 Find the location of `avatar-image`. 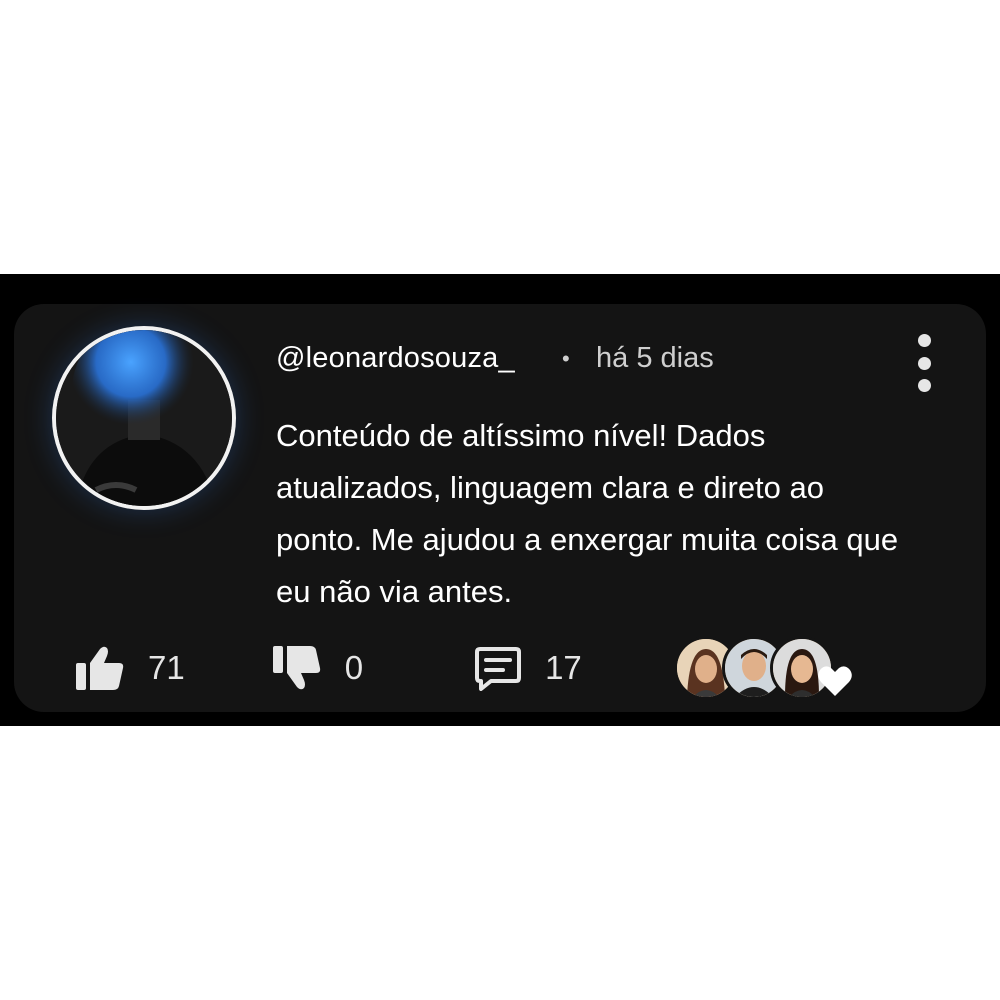

avatar-image is located at coordinates (144, 418).